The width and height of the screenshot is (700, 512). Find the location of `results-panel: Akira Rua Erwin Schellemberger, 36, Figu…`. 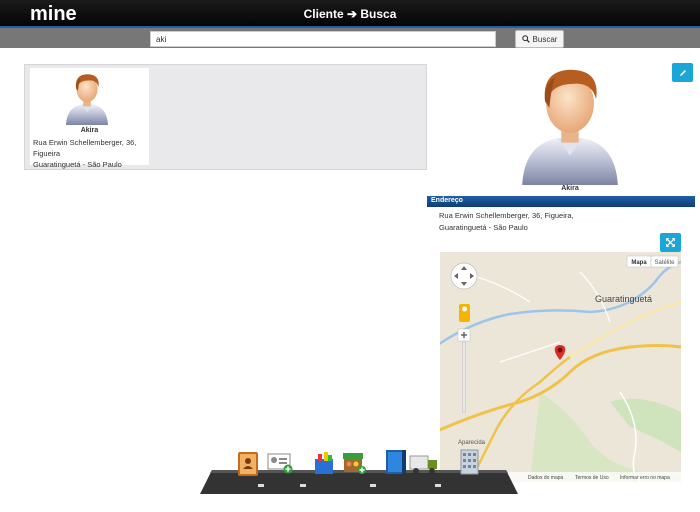

results-panel: Akira Rua Erwin Schellemberger, 36, Figu… is located at coordinates (225, 117).